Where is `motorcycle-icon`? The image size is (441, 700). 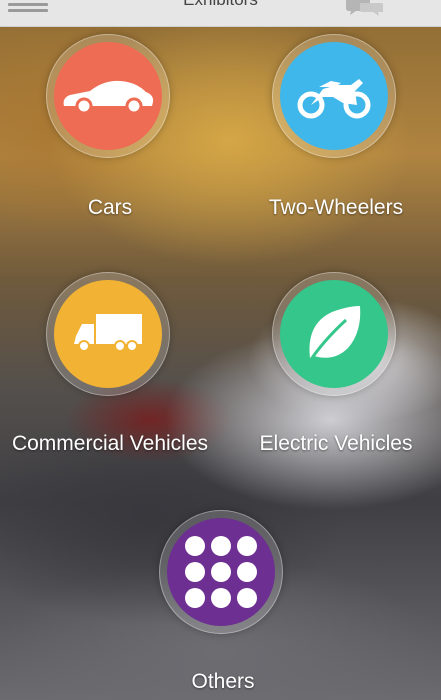 motorcycle-icon is located at coordinates (334, 99).